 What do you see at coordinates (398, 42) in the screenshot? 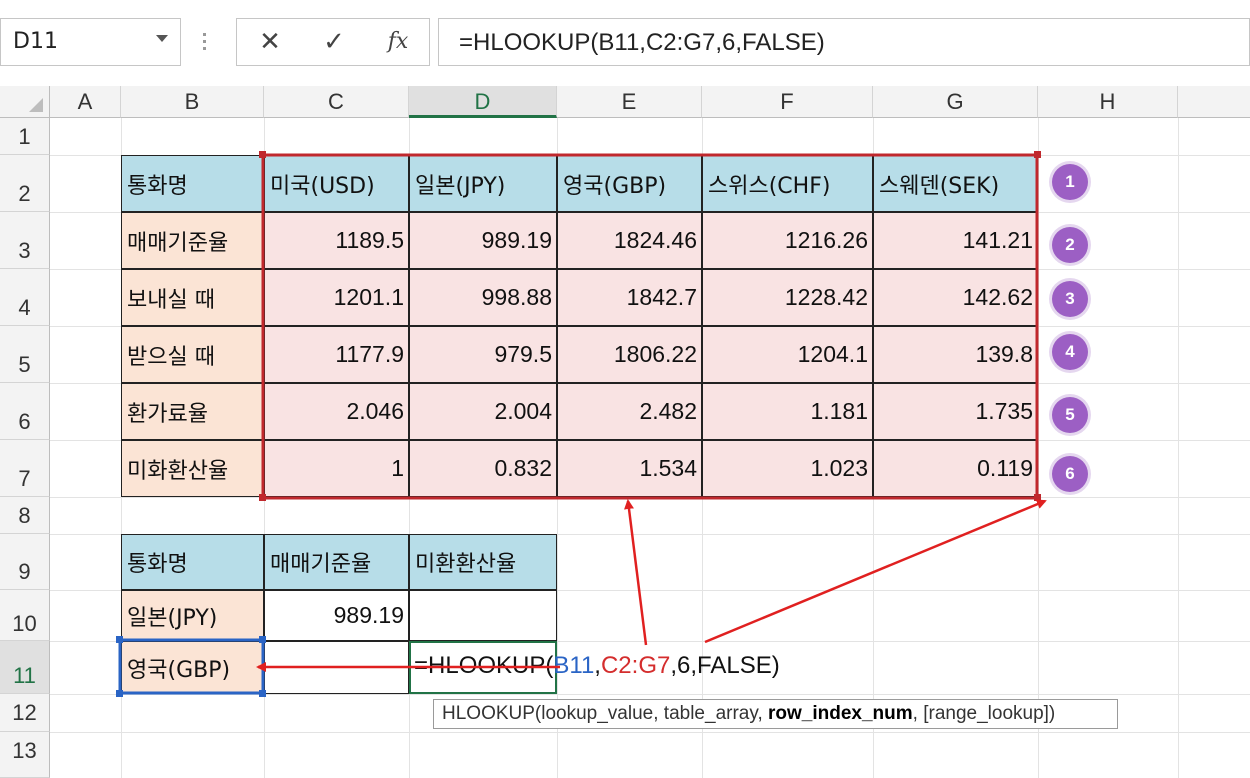
I see `insert-function-icon: fx` at bounding box center [398, 42].